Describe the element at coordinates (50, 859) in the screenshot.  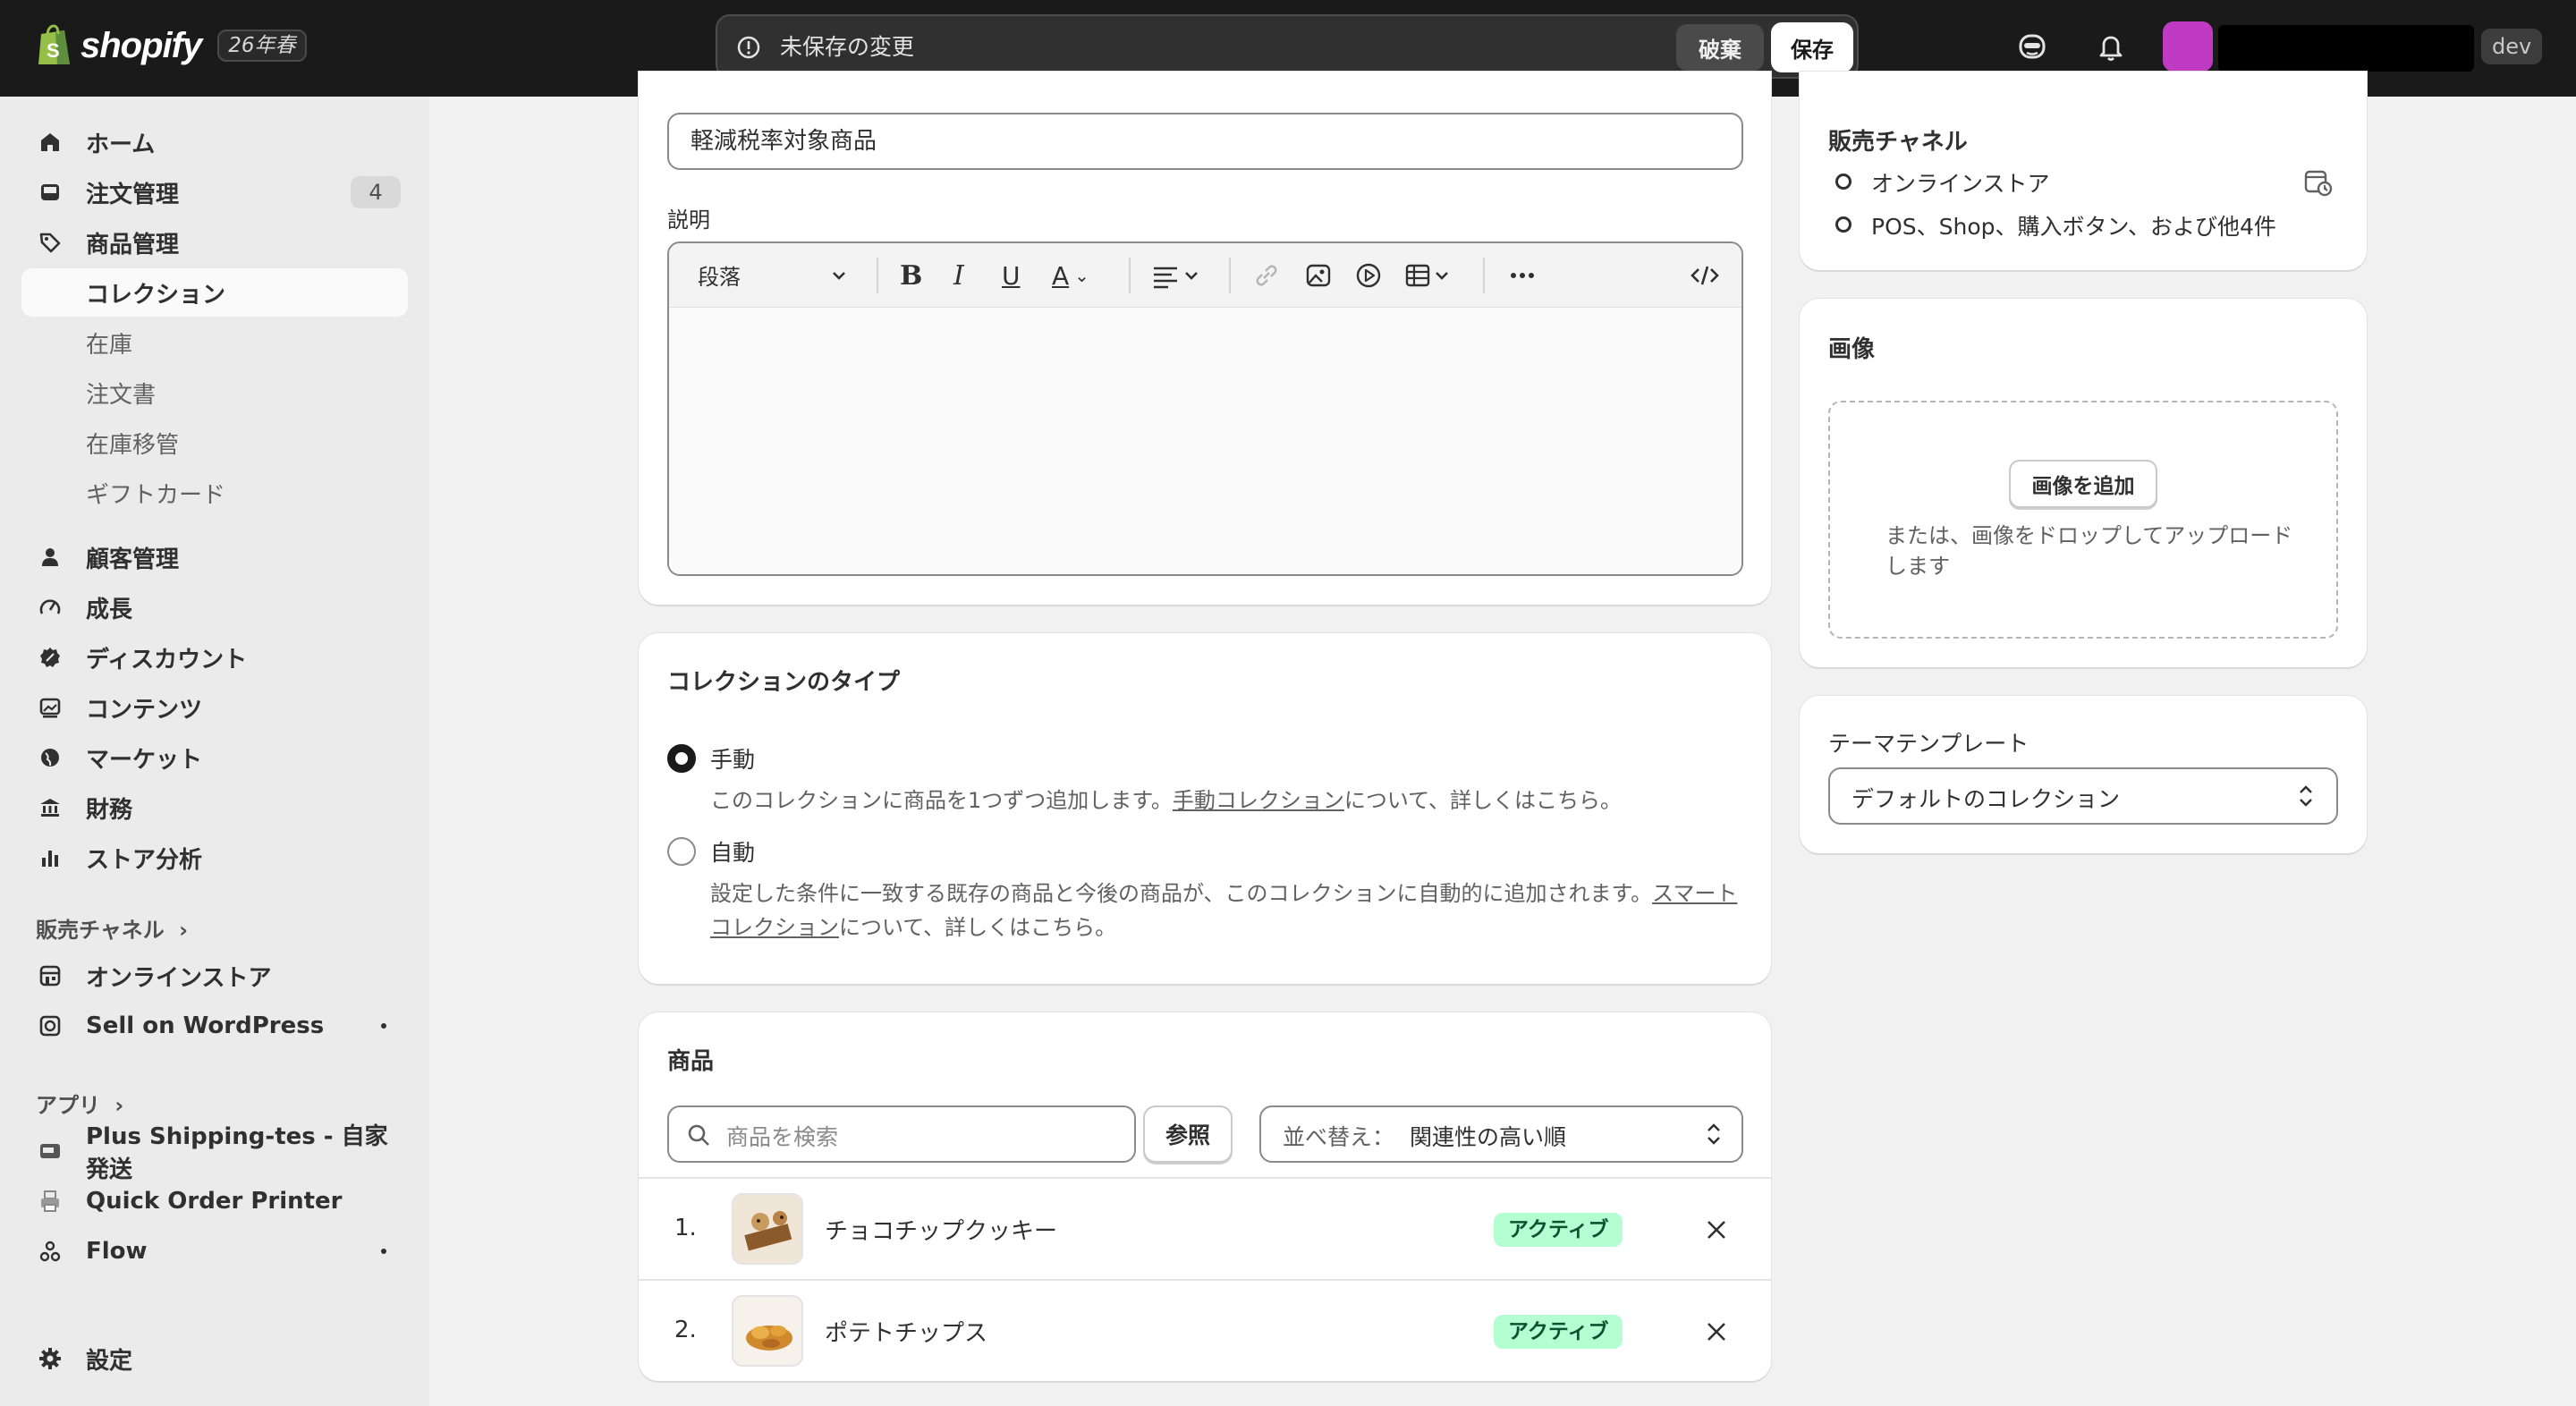
I see `chart-bar-icon` at that location.